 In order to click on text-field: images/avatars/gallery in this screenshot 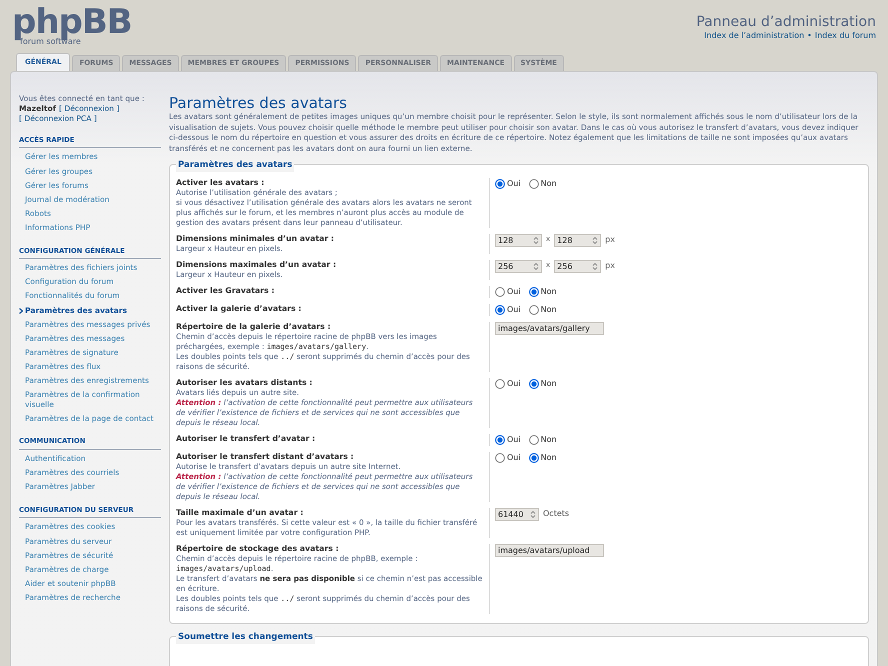, I will do `click(549, 328)`.